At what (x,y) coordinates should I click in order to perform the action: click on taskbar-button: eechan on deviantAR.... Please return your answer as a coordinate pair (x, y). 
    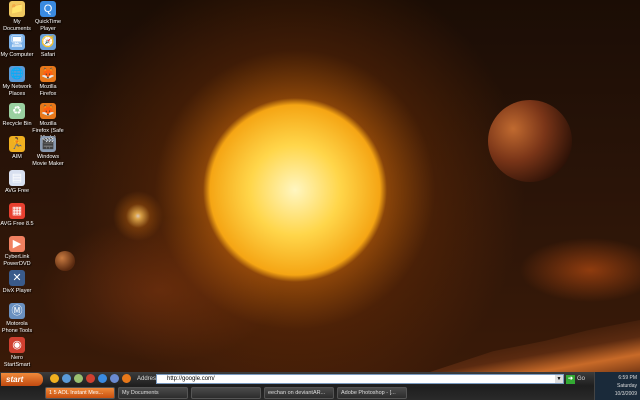
    Looking at the image, I should click on (299, 393).